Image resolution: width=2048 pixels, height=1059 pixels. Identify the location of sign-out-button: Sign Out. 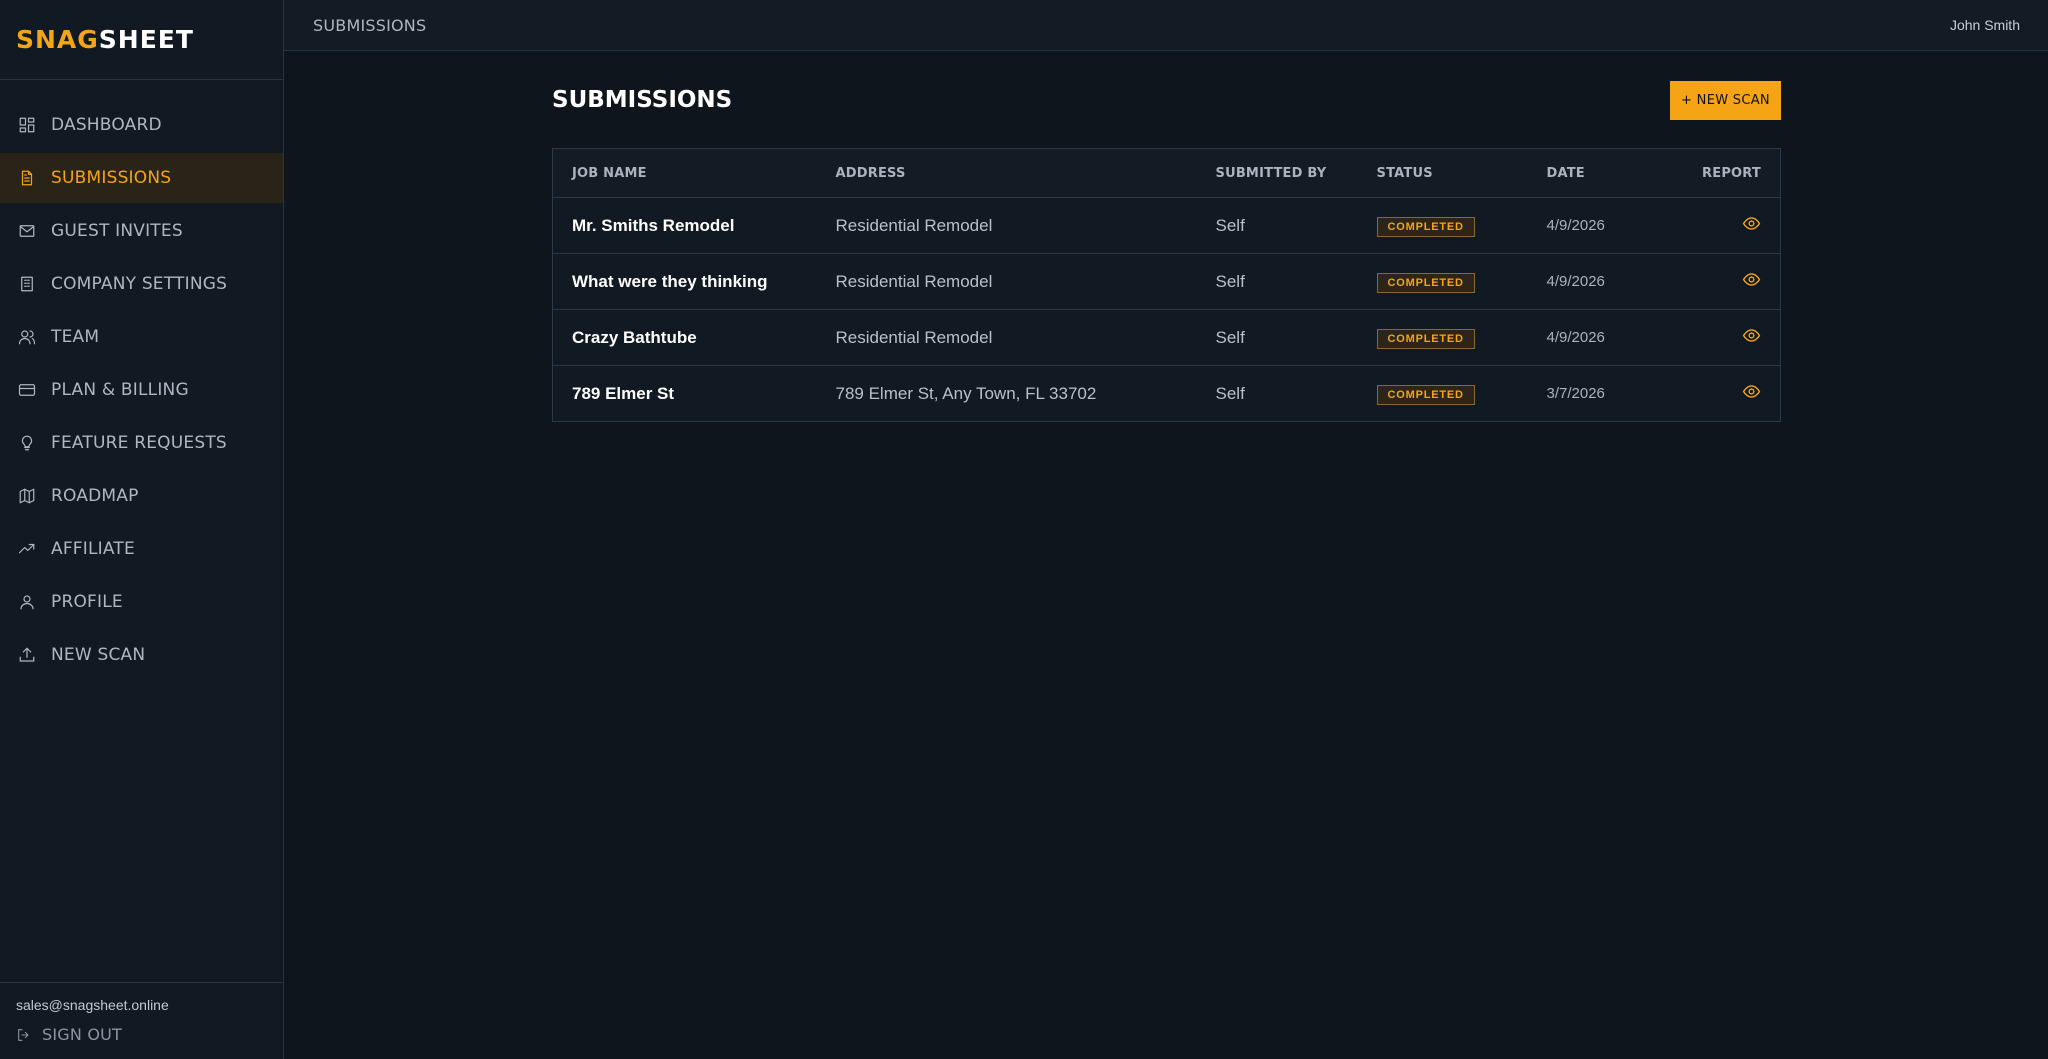
(149, 1034).